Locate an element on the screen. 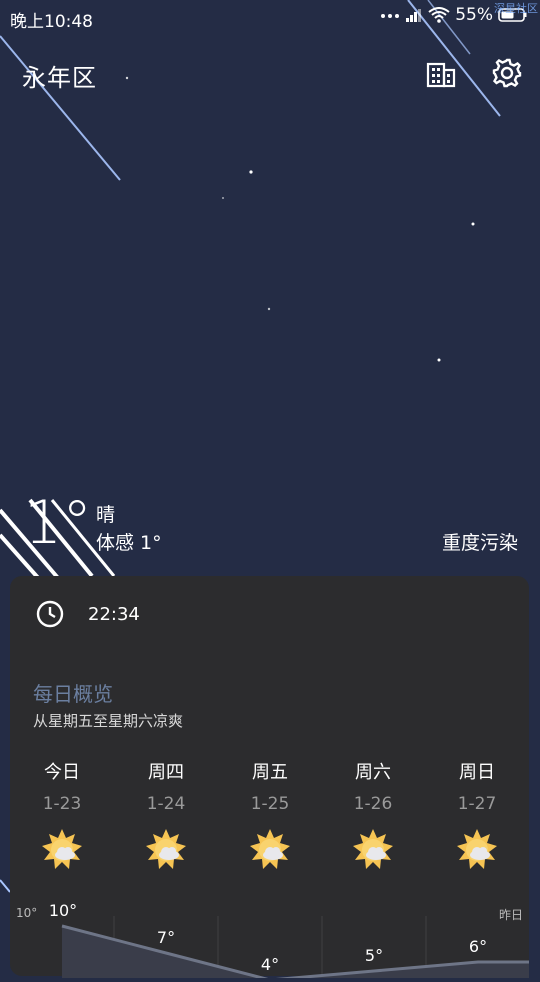 The image size is (540, 982). forecast-day: 周日 1-27 is located at coordinates (477, 815).